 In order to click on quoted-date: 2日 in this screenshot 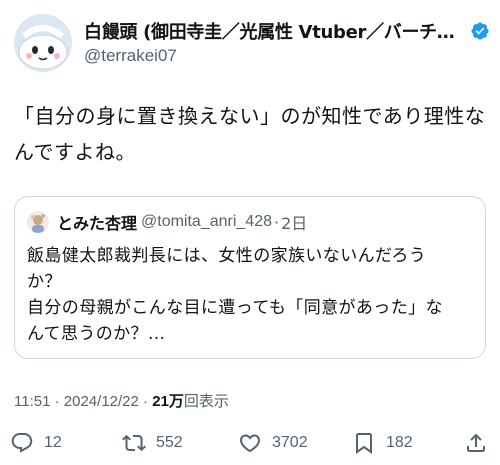, I will do `click(294, 223)`.